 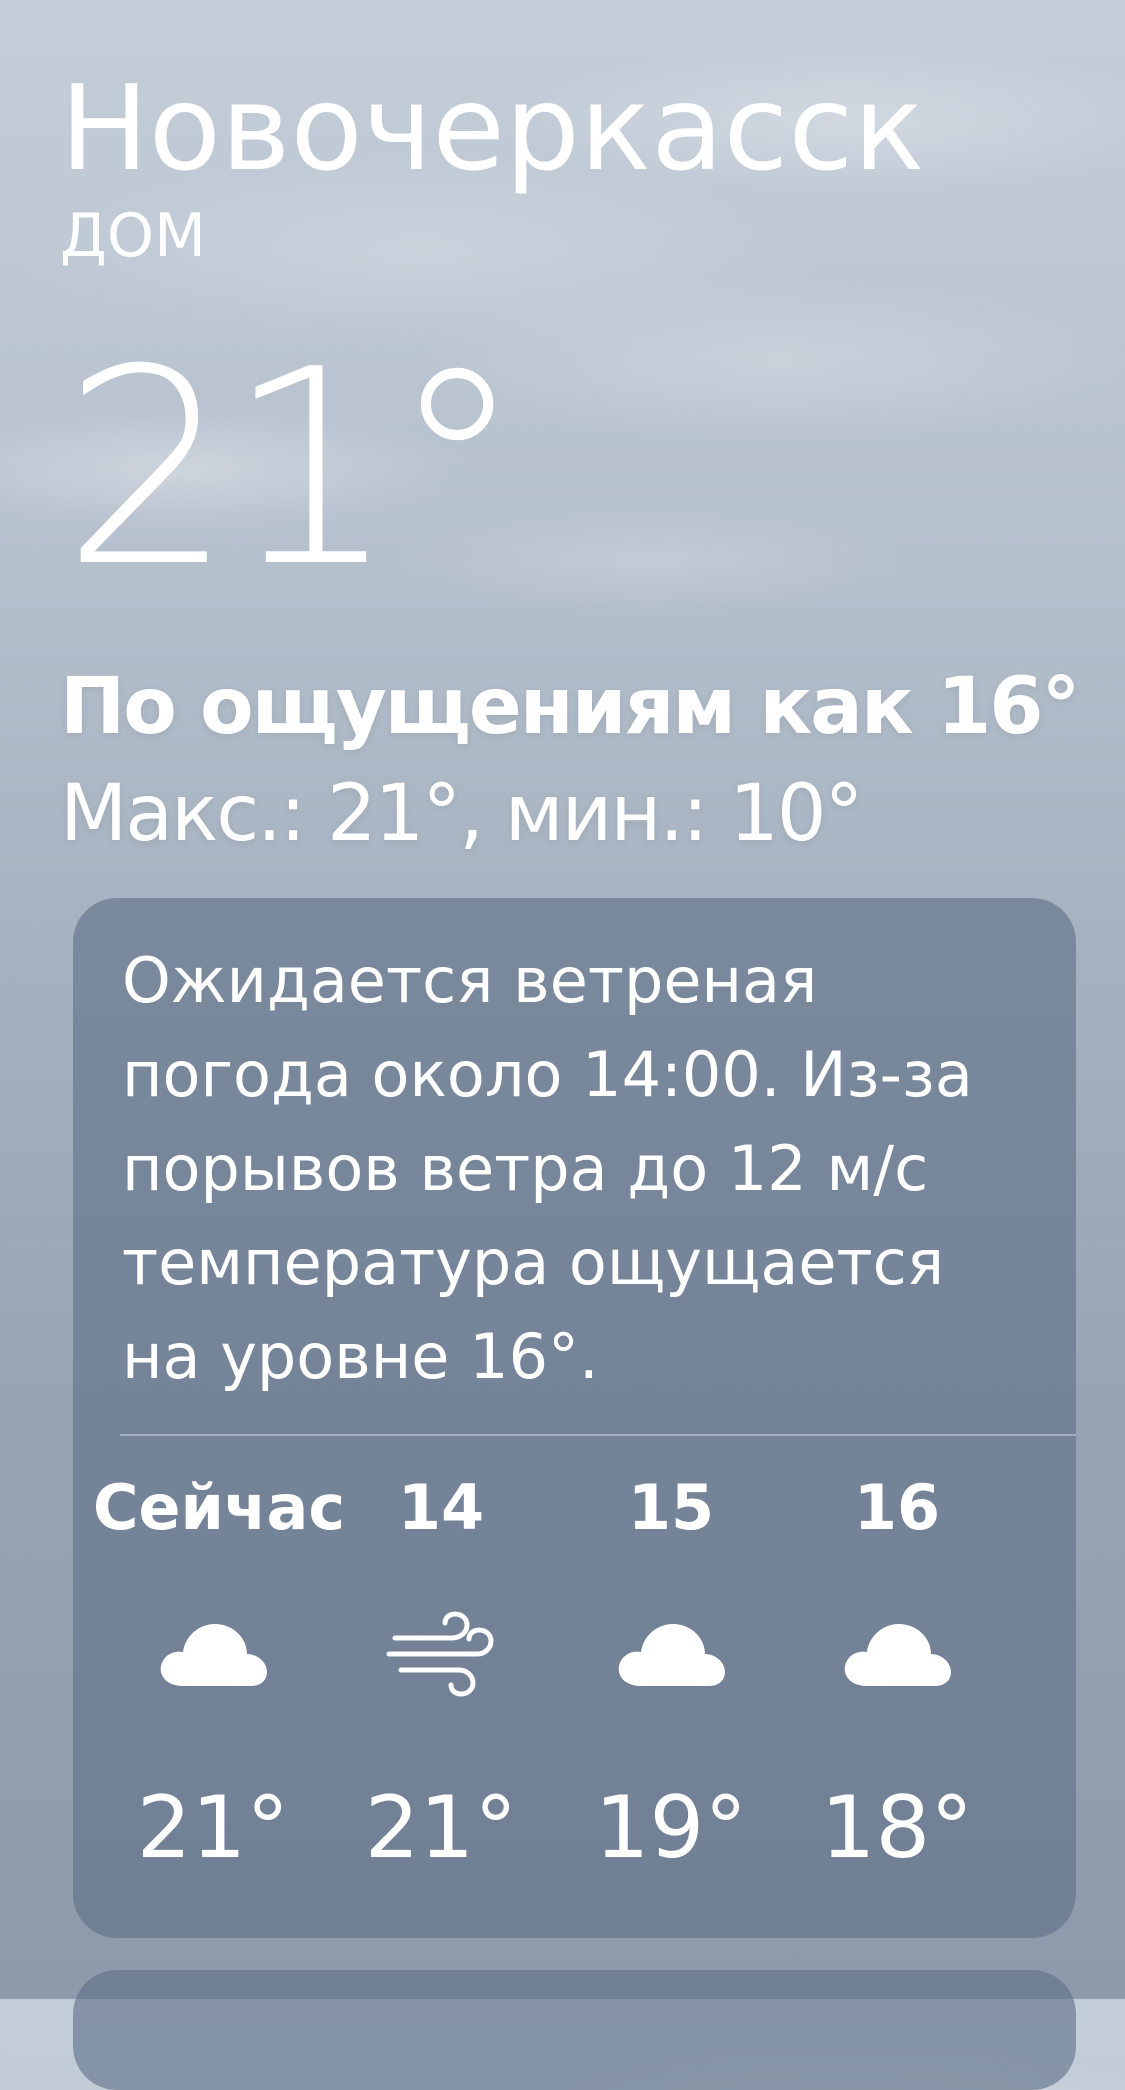 I want to click on hour-temperature: 18°, so click(x=897, y=1828).